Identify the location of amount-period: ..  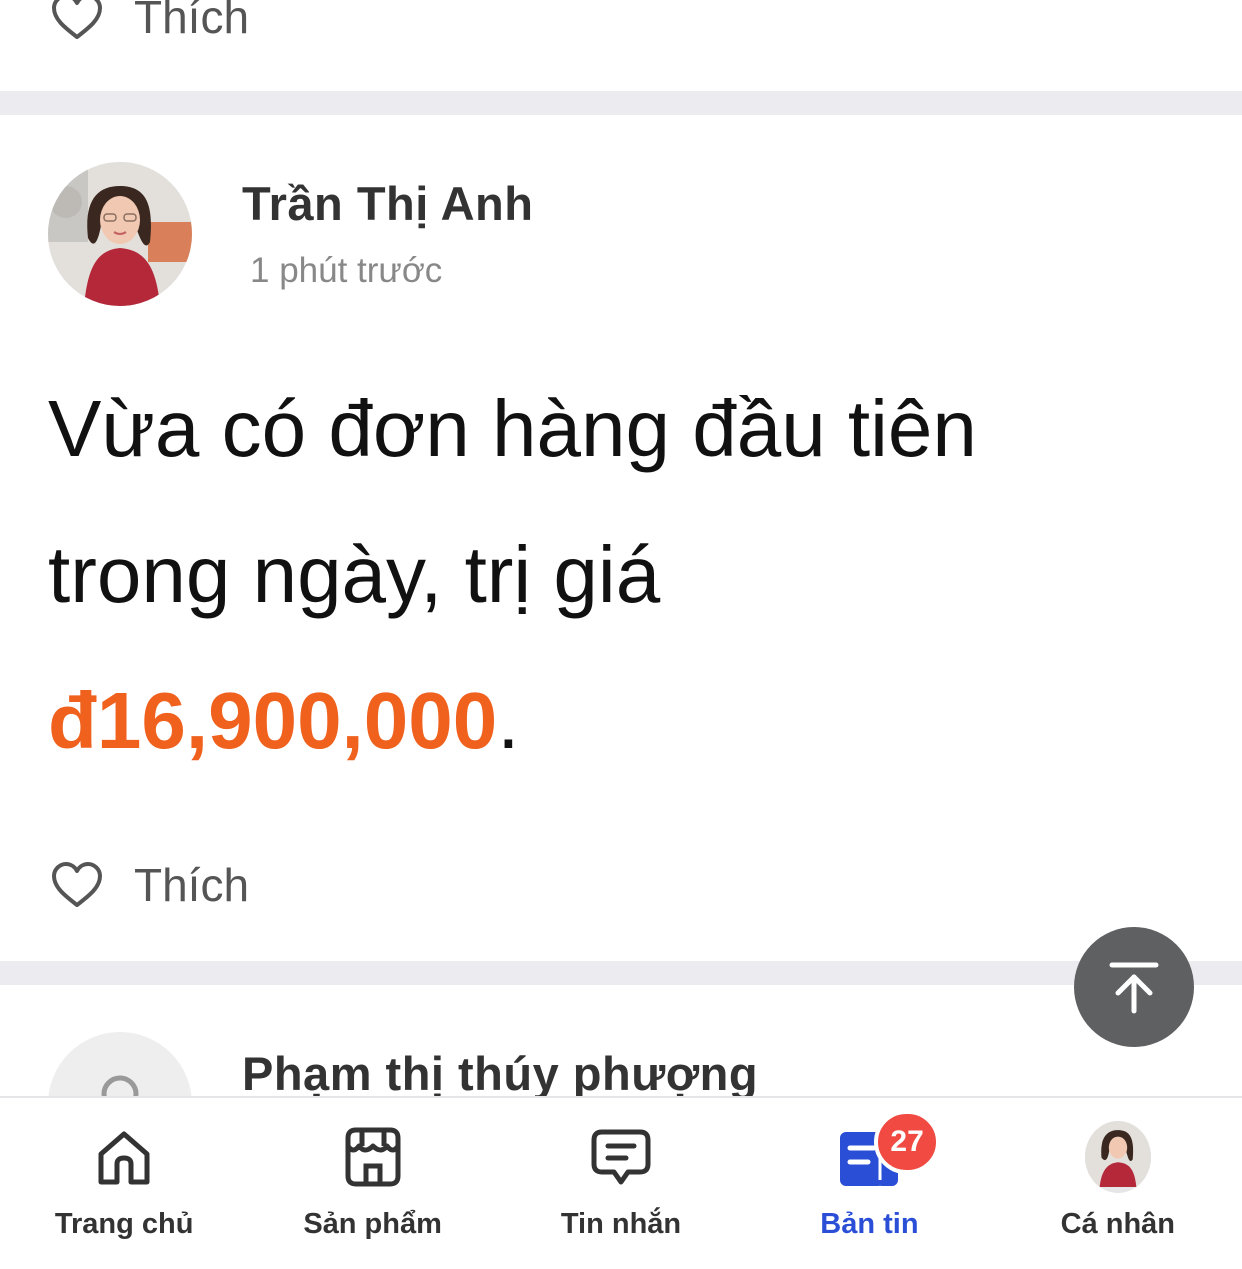
(508, 720).